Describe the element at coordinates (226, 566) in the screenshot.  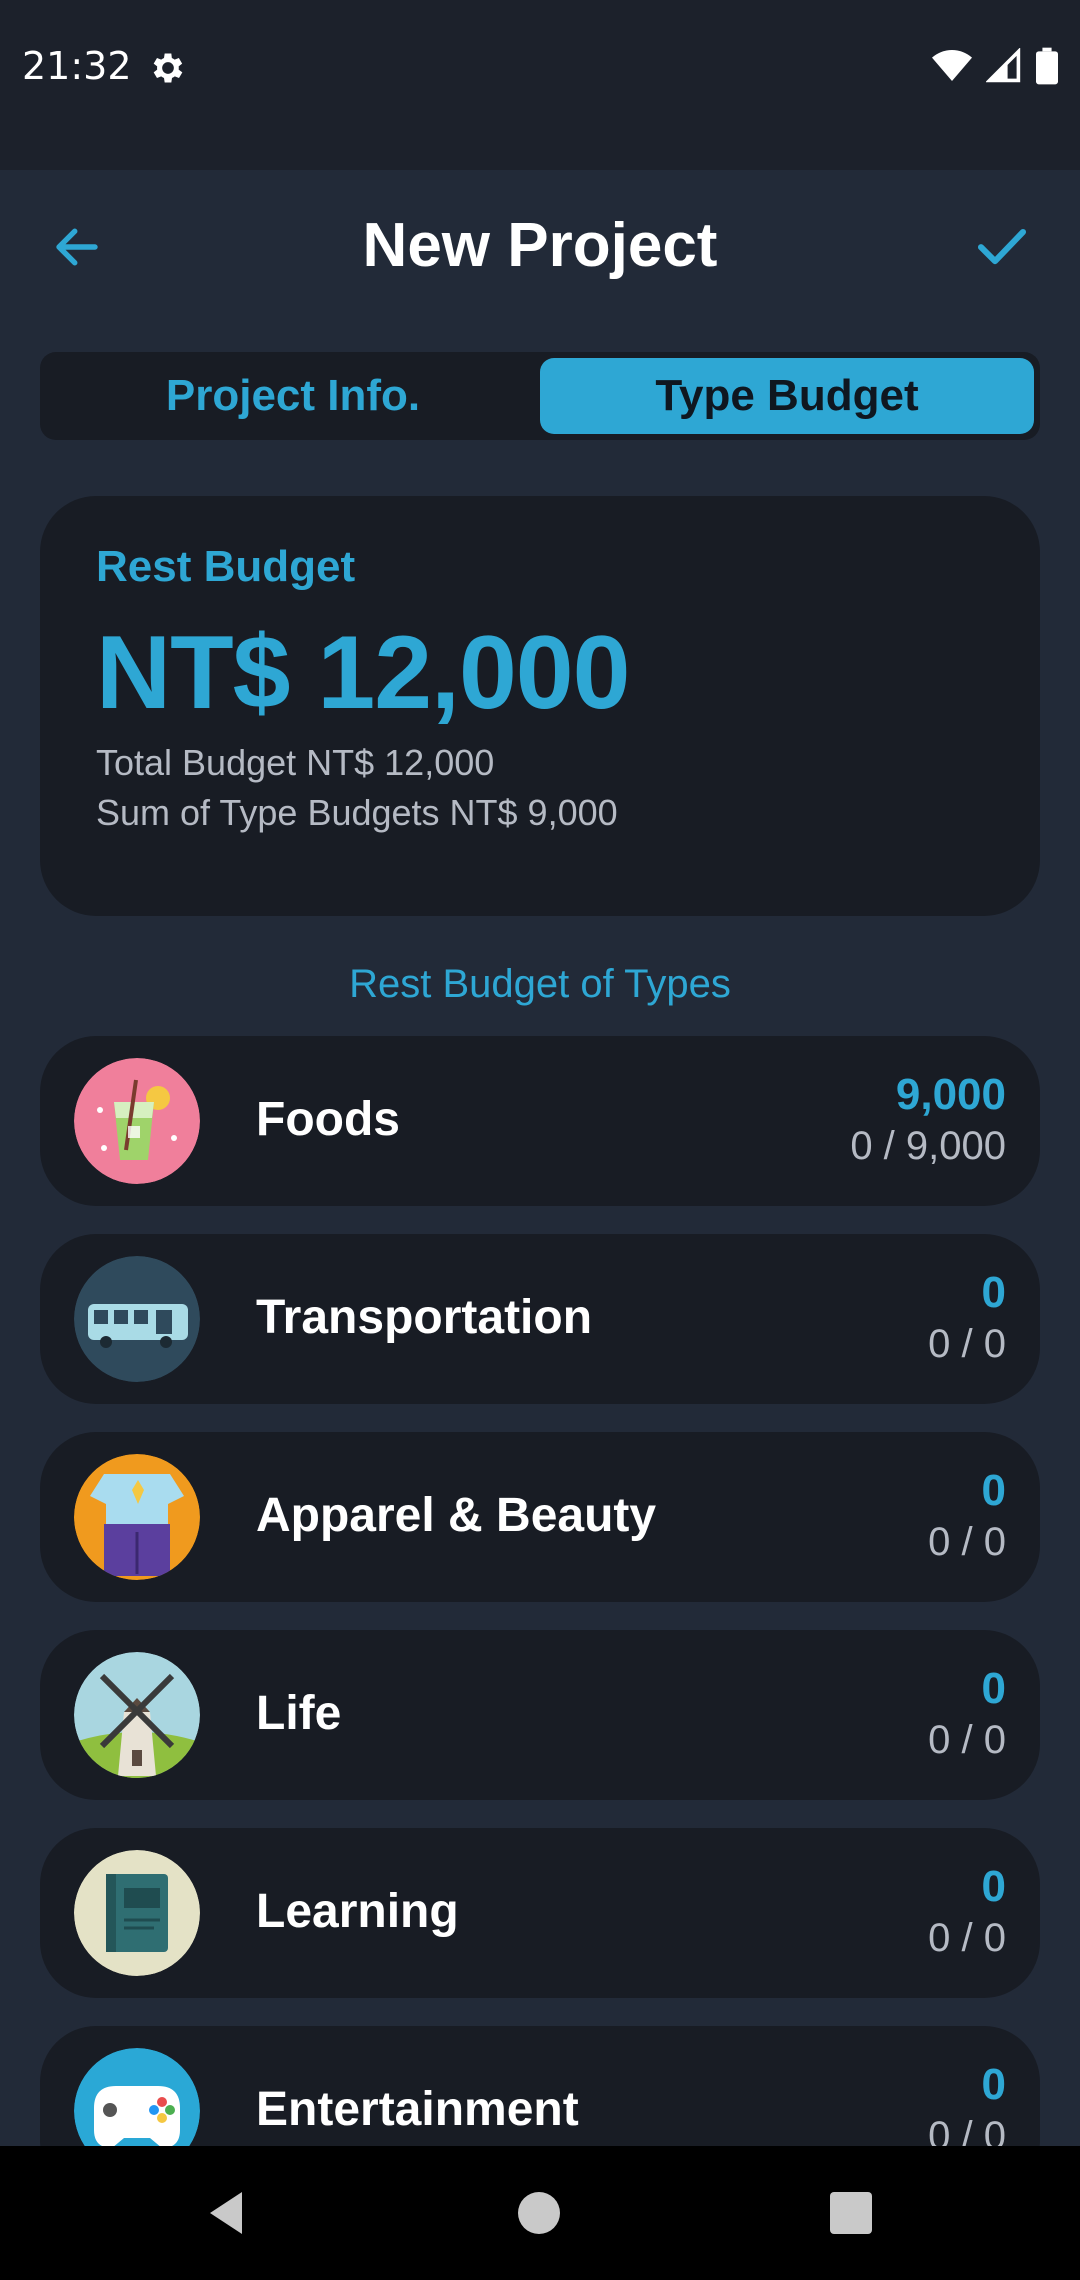
I see `rest-budget-label: Rest Budget` at that location.